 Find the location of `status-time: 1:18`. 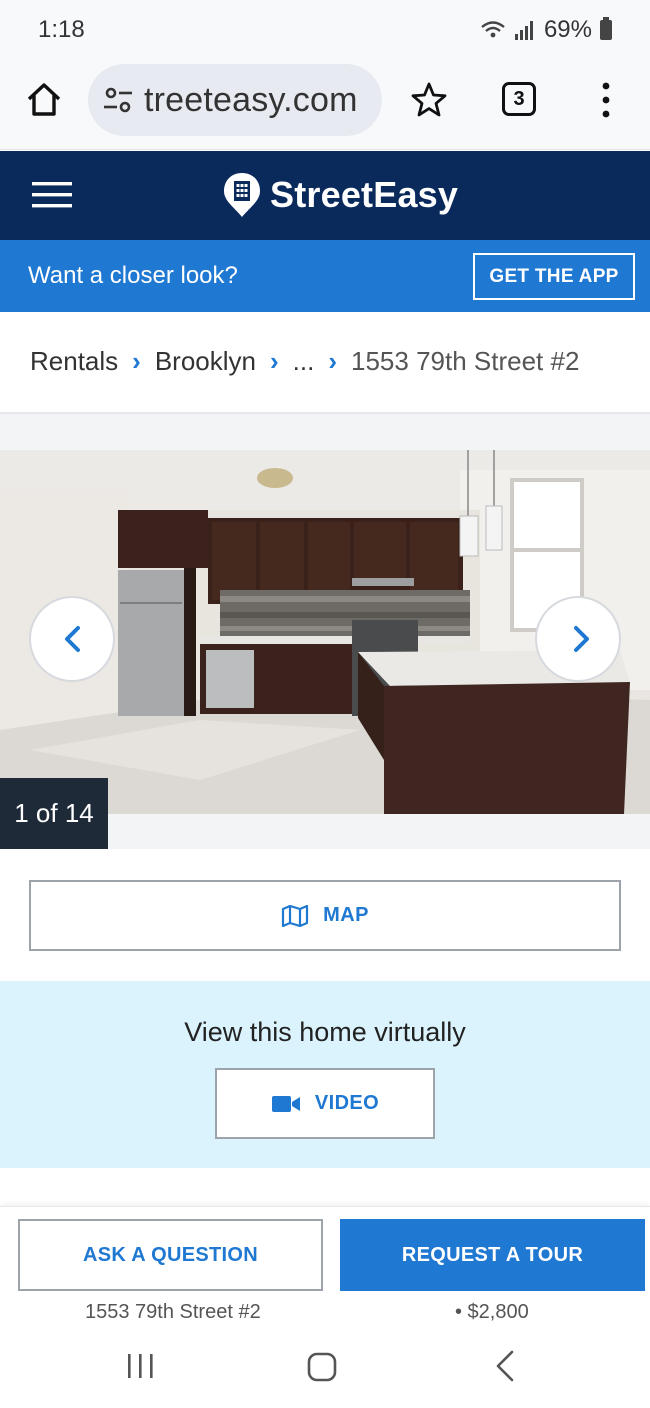

status-time: 1:18 is located at coordinates (61, 29).